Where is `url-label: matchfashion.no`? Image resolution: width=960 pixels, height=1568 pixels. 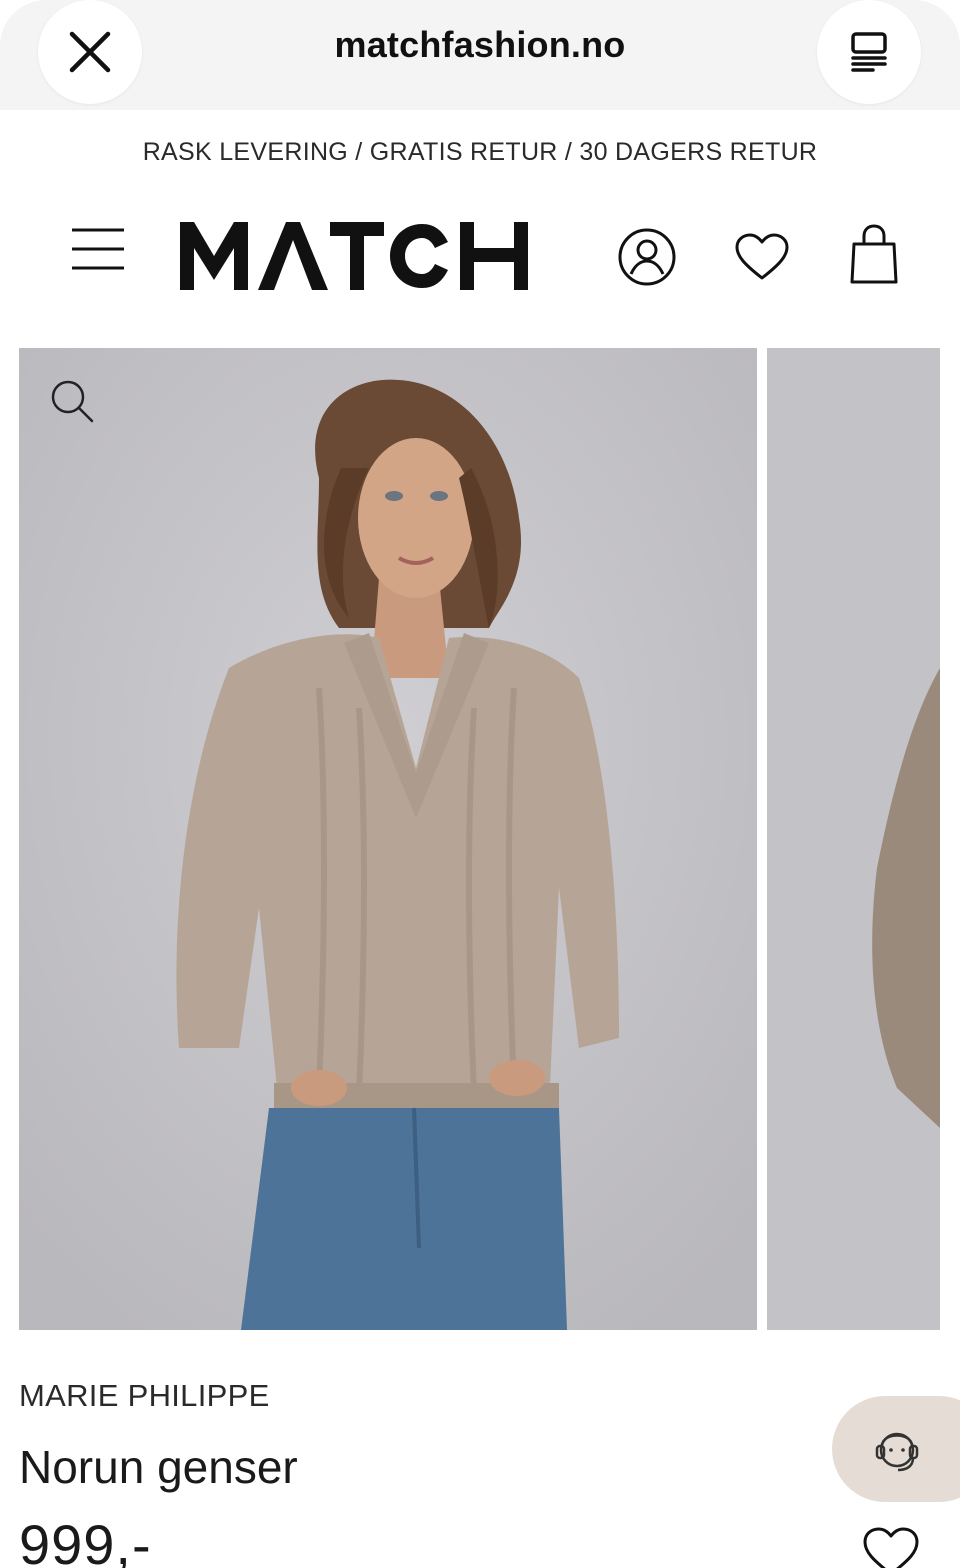
url-label: matchfashion.no is located at coordinates (480, 45).